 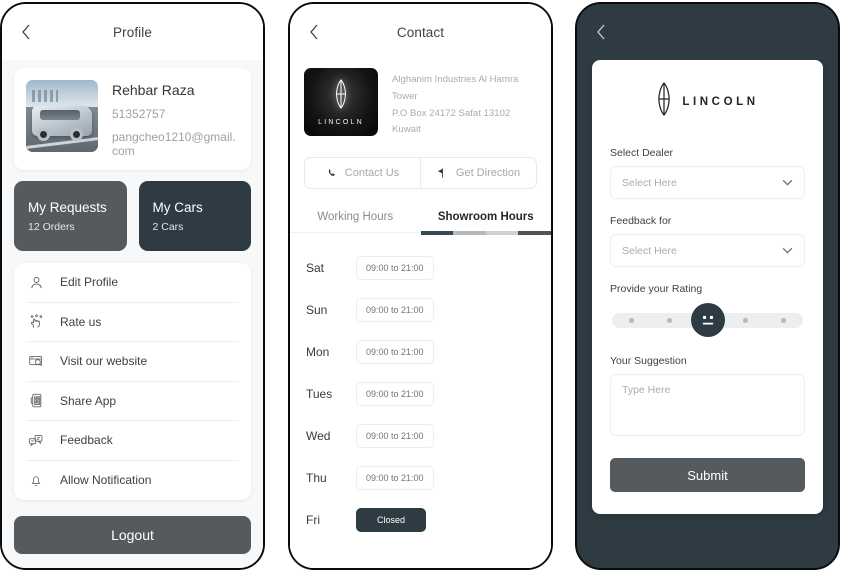 I want to click on neutral-face-icon, so click(x=707, y=320).